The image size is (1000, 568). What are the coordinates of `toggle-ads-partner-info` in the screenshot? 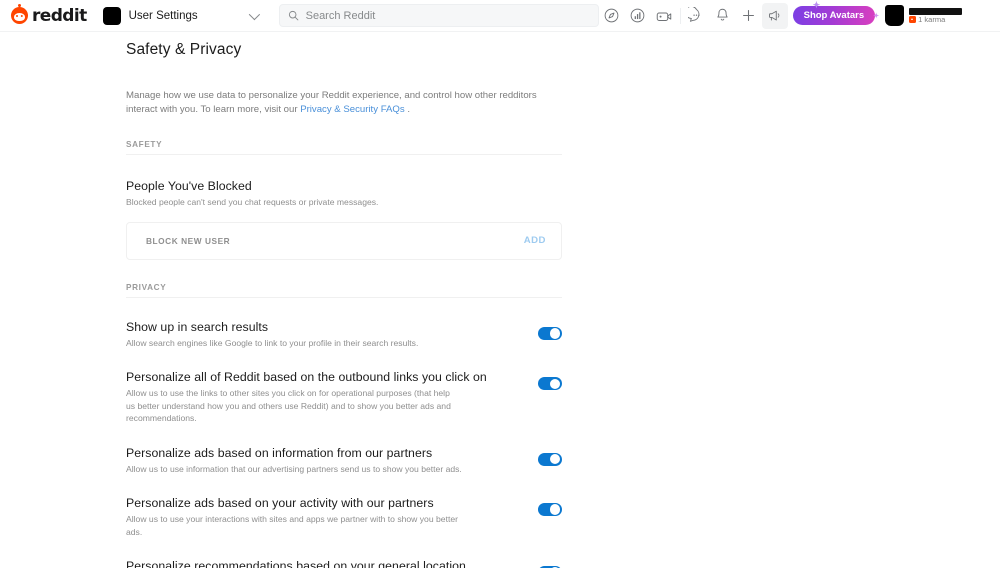 It's located at (550, 459).